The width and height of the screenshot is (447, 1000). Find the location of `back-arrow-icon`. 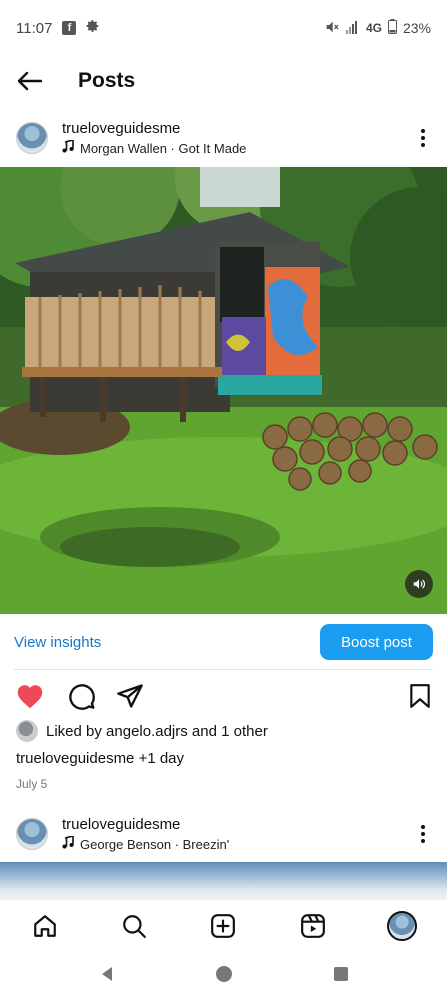

back-arrow-icon is located at coordinates (31, 81).